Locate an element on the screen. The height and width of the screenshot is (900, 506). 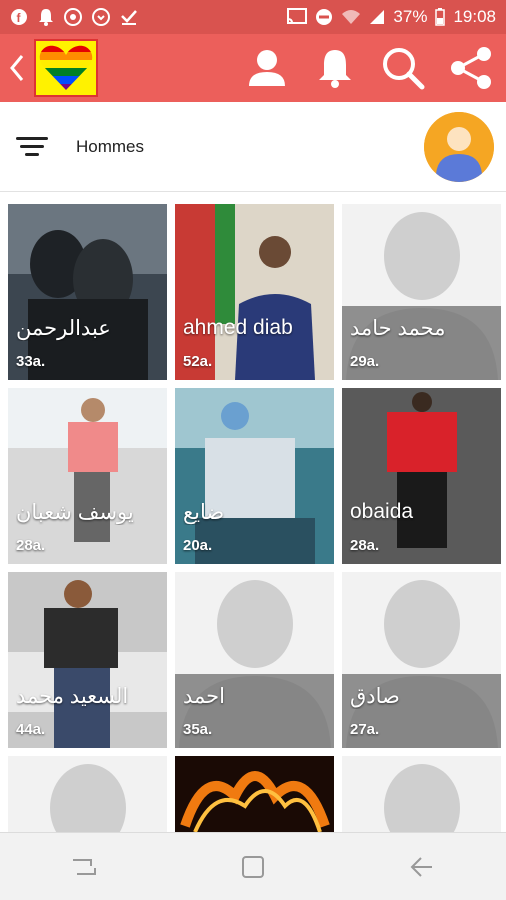
profile-age: 27a. is located at coordinates (365, 729).